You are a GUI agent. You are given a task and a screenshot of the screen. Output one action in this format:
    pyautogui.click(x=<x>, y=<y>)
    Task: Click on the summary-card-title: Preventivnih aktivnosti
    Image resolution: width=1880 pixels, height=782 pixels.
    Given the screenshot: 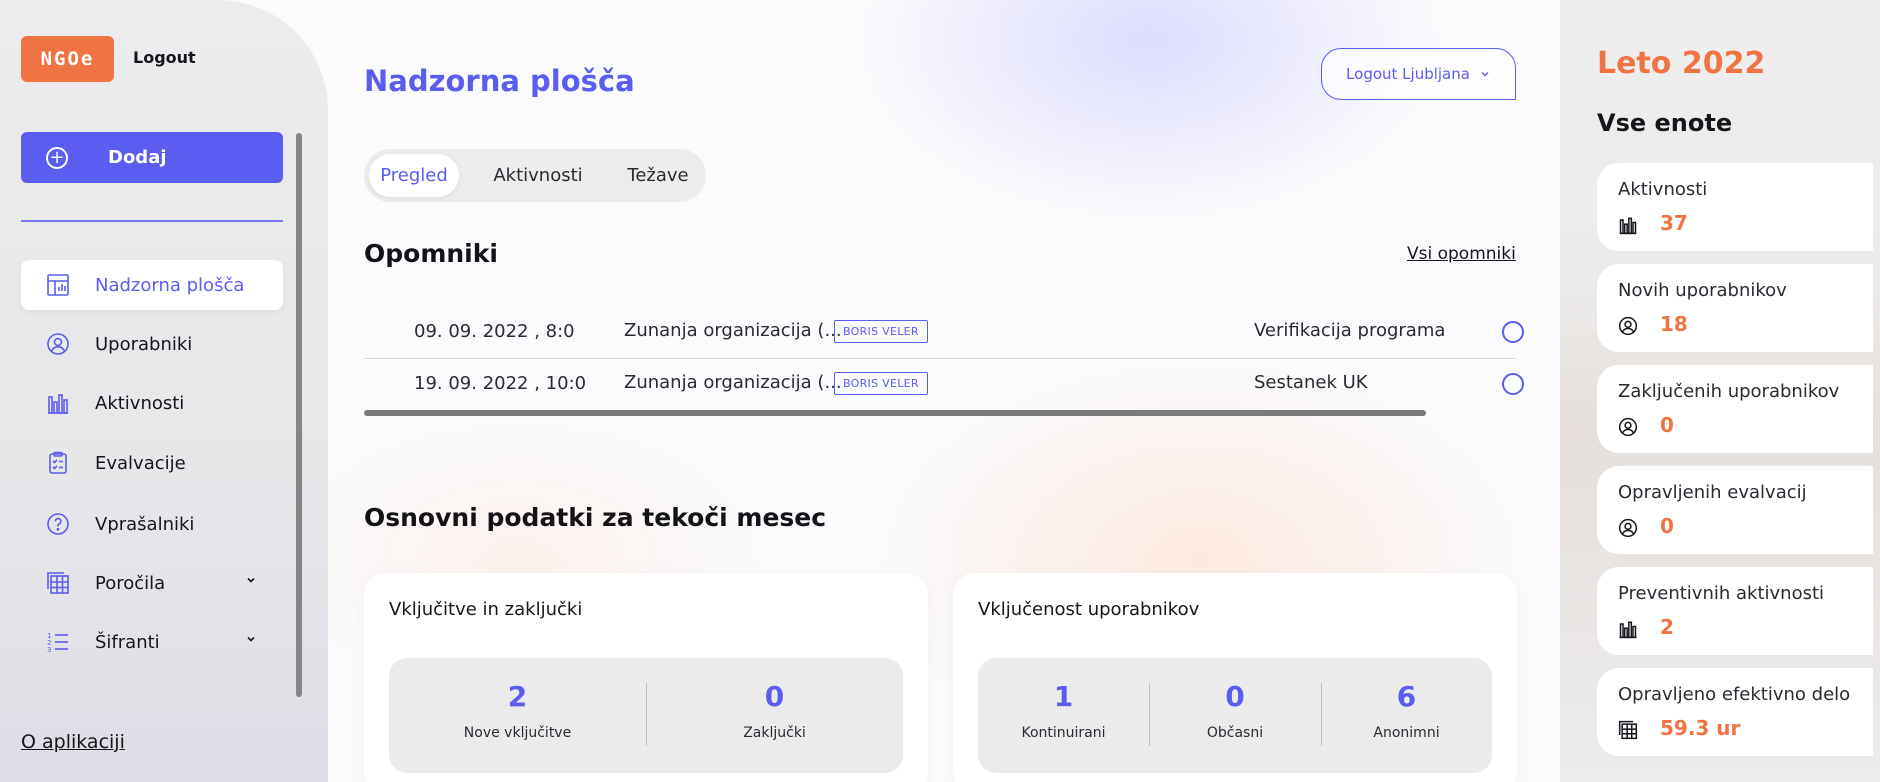 What is the action you would take?
    pyautogui.click(x=1721, y=593)
    